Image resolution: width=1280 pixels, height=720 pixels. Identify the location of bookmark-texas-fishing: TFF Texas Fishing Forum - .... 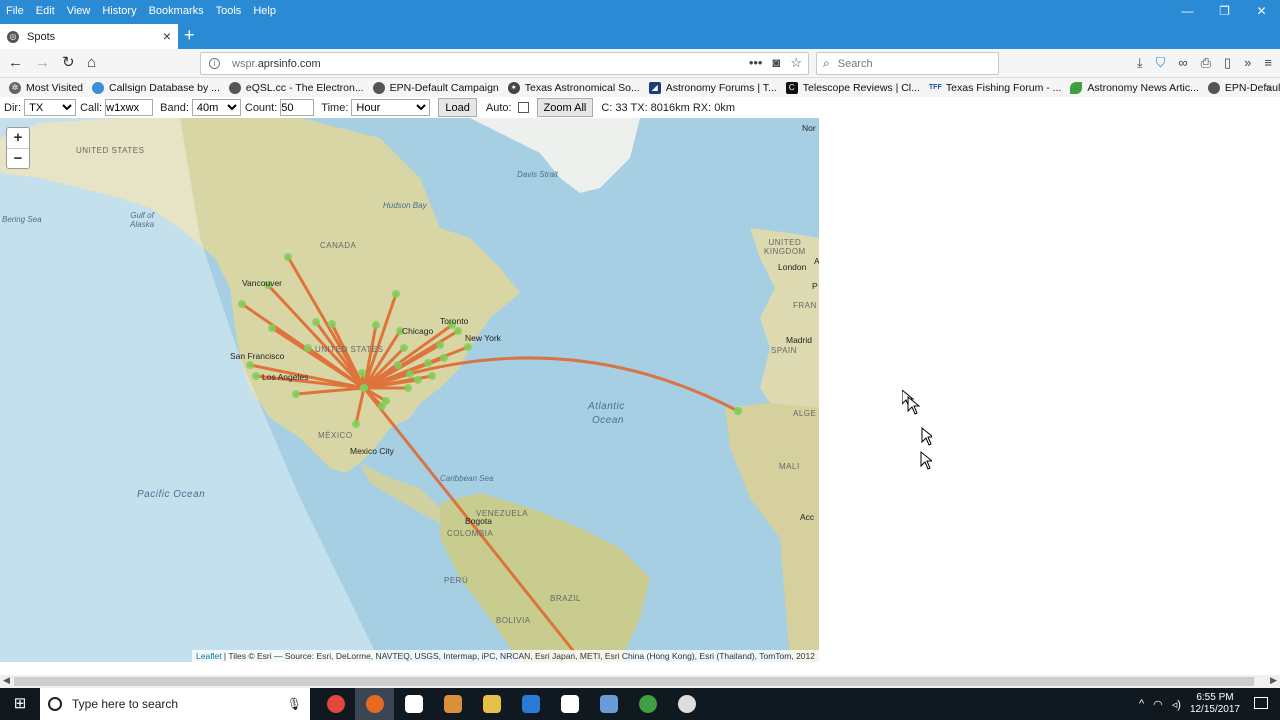
(995, 88).